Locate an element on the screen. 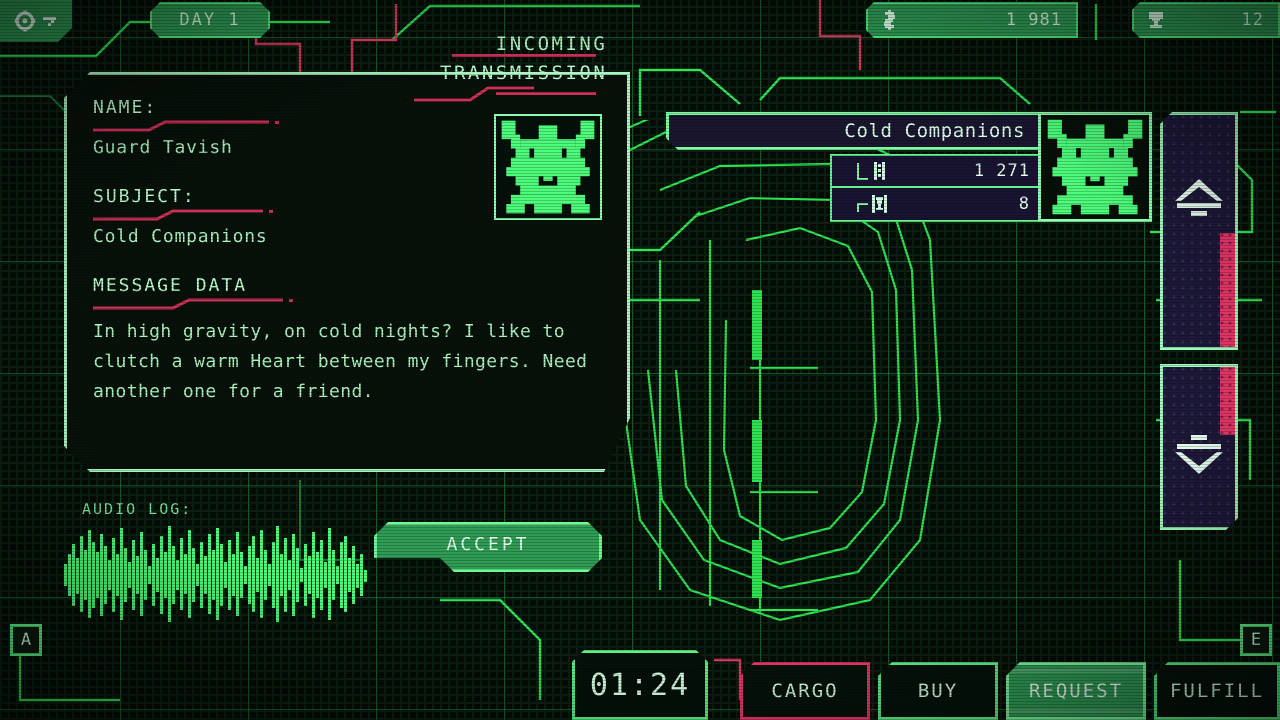  scroll-up-icon is located at coordinates (1199, 197).